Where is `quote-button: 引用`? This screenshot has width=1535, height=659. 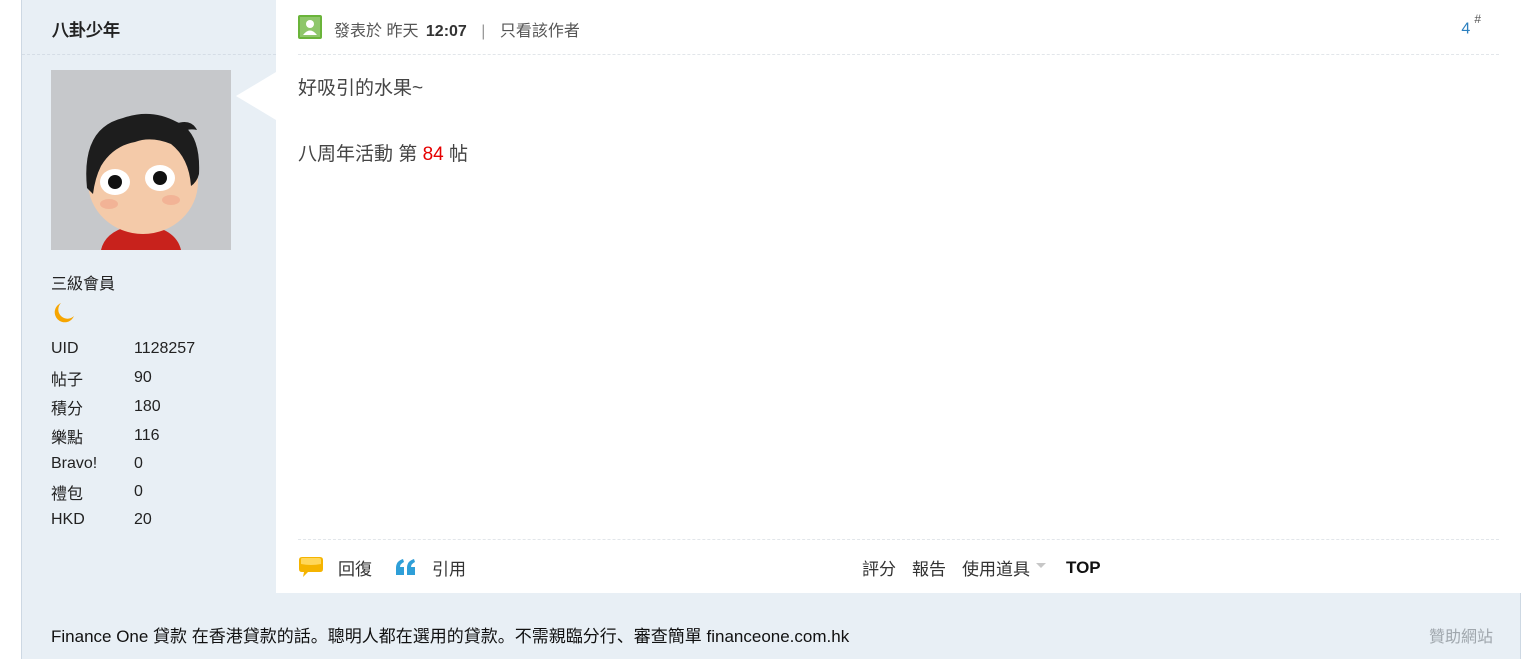
quote-button: 引用 is located at coordinates (430, 567).